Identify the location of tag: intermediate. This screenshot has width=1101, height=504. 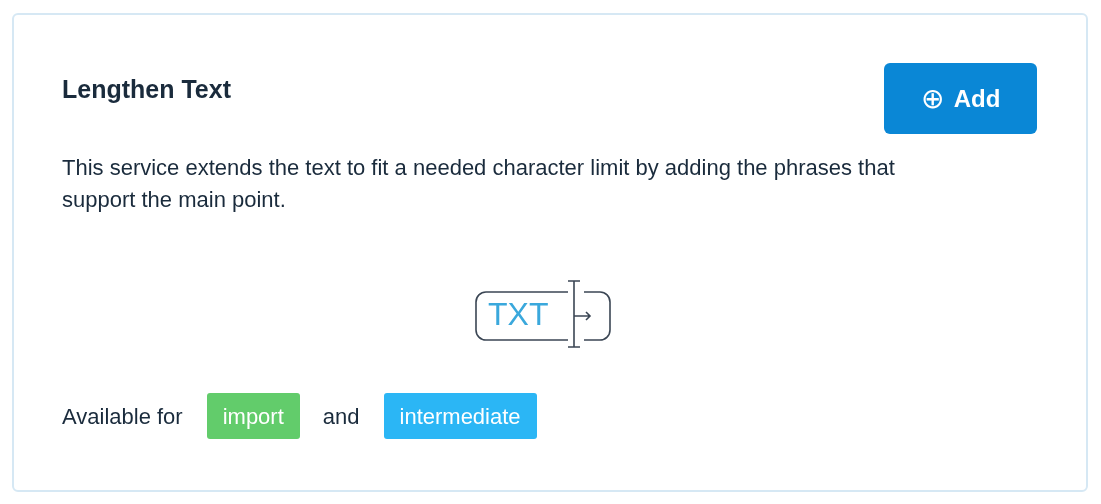
(460, 416).